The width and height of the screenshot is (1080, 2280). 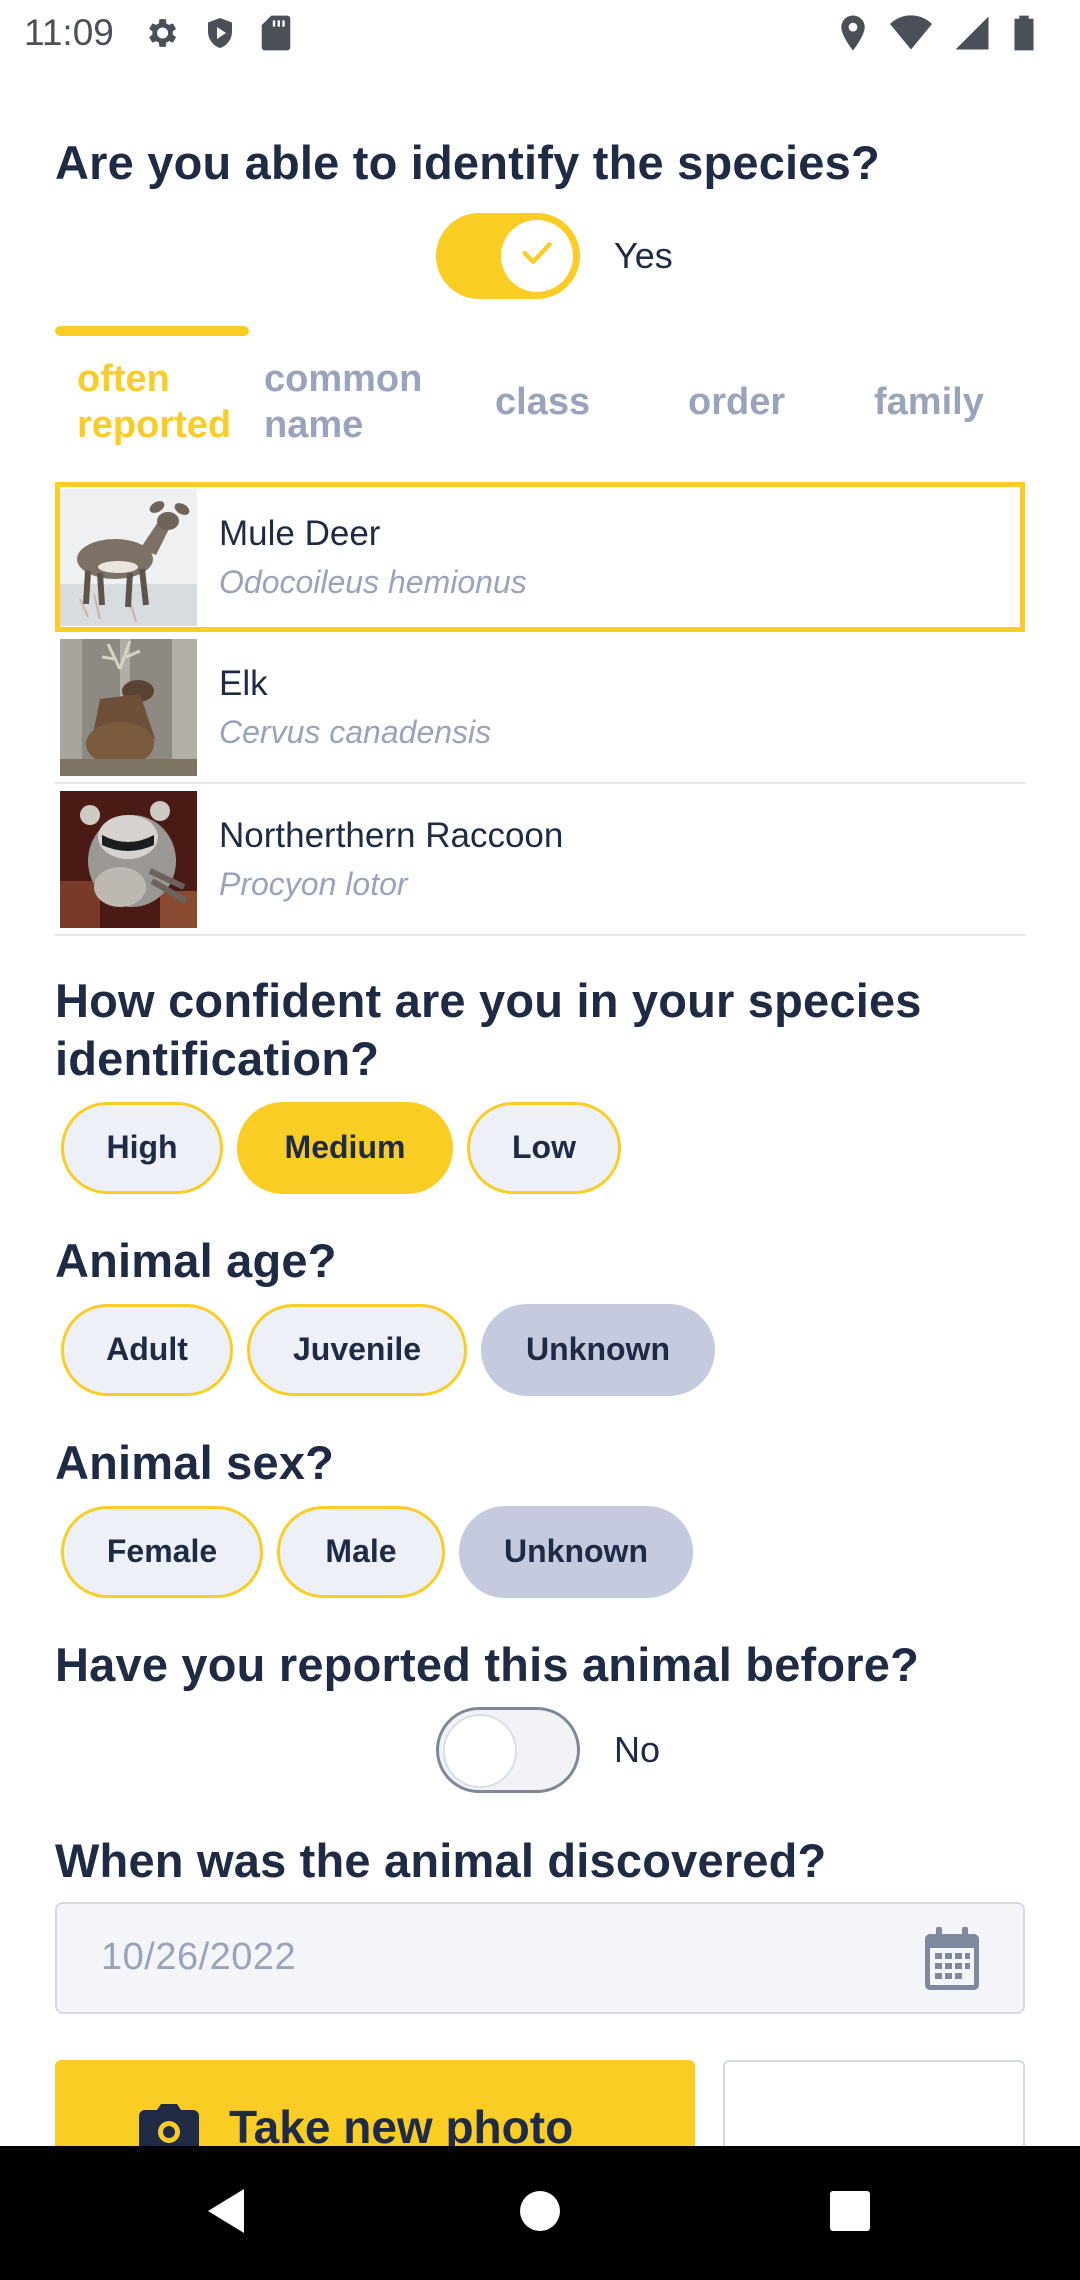 I want to click on age-section: Animal age? Adult Juvenile Unknown, so click(x=540, y=1314).